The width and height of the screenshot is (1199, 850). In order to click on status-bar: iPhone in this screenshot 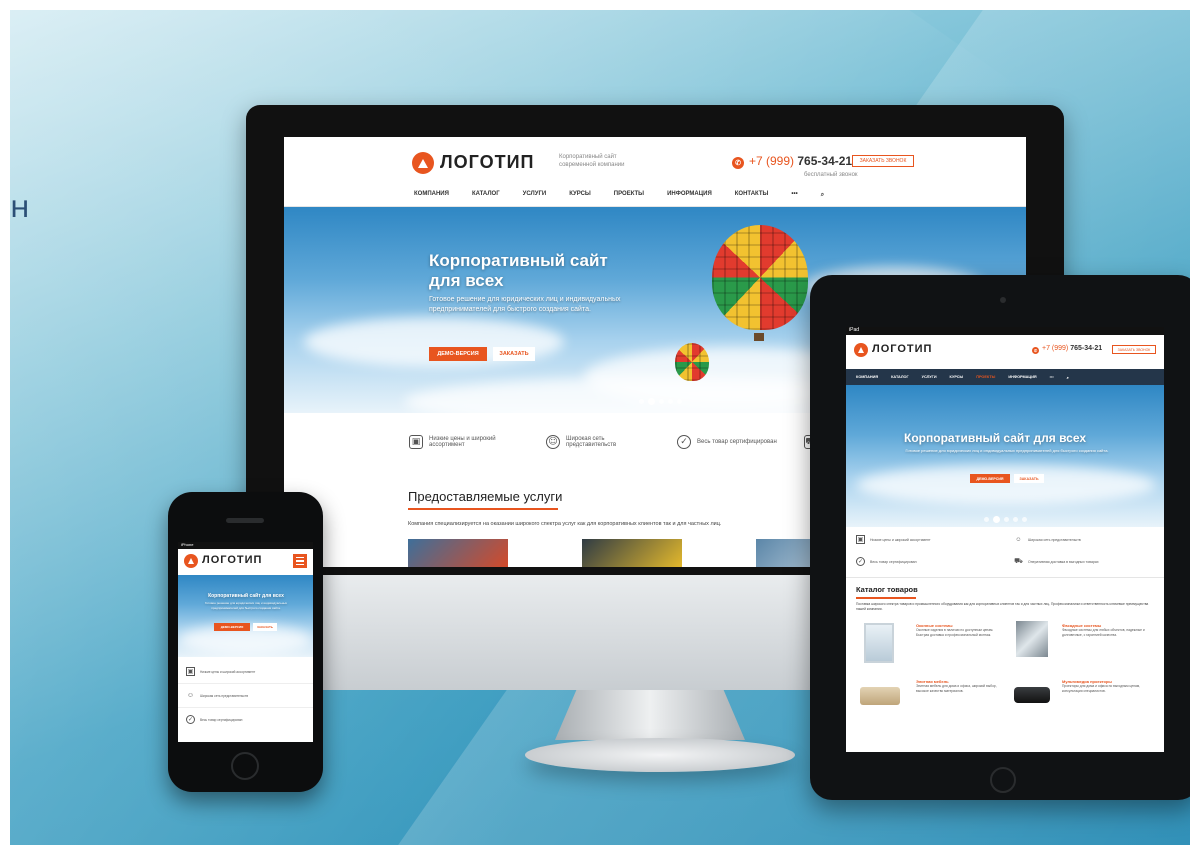, I will do `click(245, 545)`.